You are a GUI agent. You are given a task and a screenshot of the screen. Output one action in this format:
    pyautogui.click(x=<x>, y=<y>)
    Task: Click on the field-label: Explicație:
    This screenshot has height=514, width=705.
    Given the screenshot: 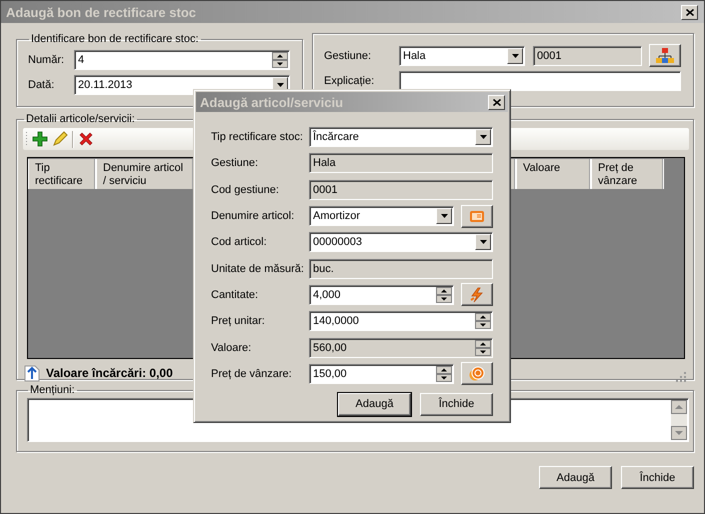 What is the action you would take?
    pyautogui.click(x=350, y=80)
    